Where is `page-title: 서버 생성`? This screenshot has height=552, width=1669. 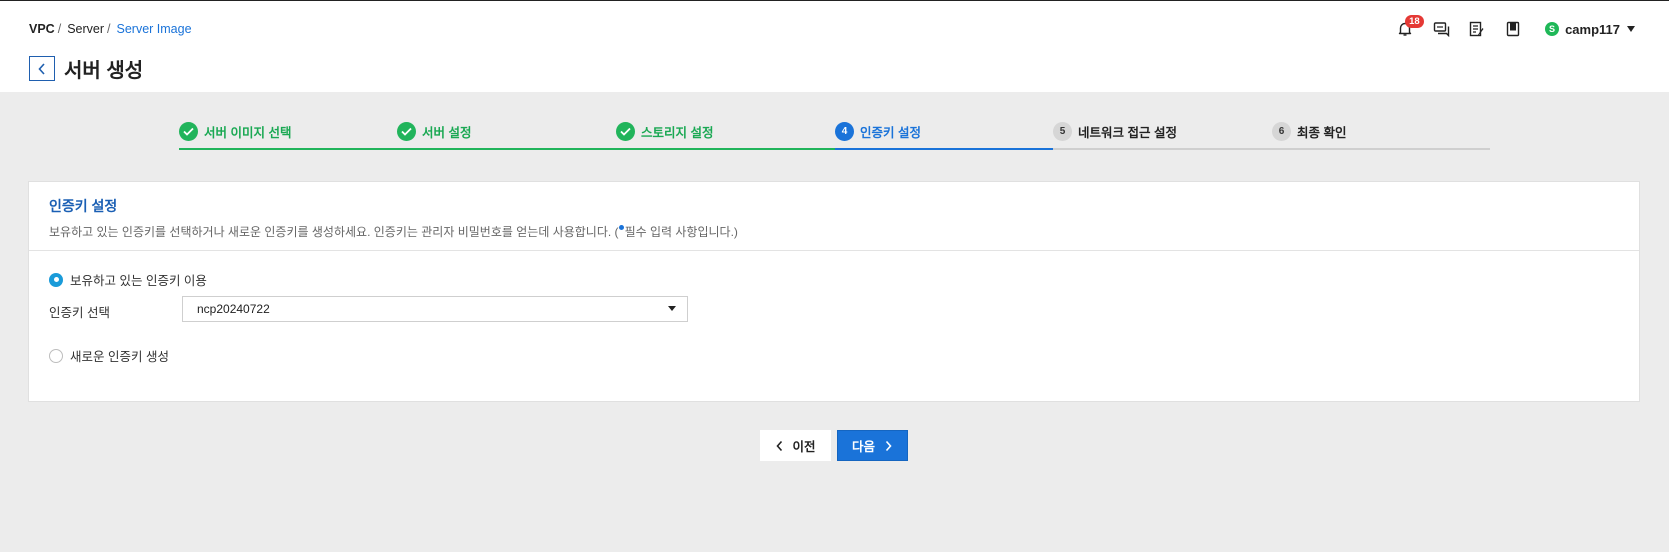
page-title: 서버 생성 is located at coordinates (104, 71).